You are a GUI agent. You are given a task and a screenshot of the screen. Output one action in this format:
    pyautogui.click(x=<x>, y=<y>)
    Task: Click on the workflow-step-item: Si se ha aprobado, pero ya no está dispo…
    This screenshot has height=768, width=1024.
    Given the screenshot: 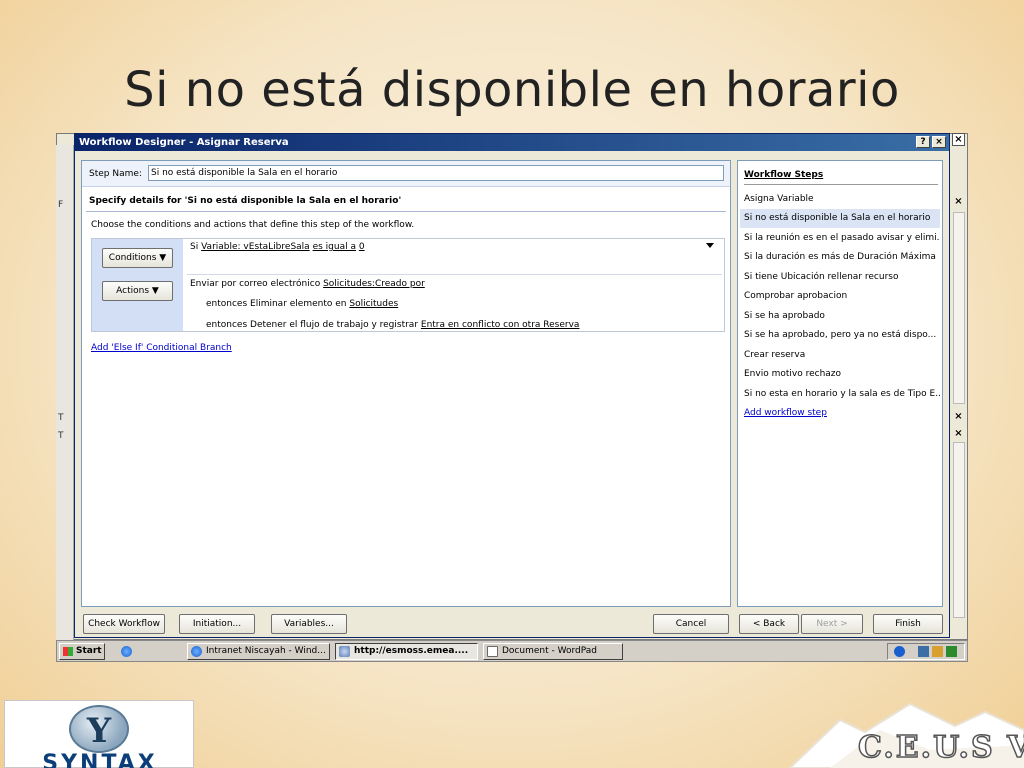 What is the action you would take?
    pyautogui.click(x=840, y=335)
    